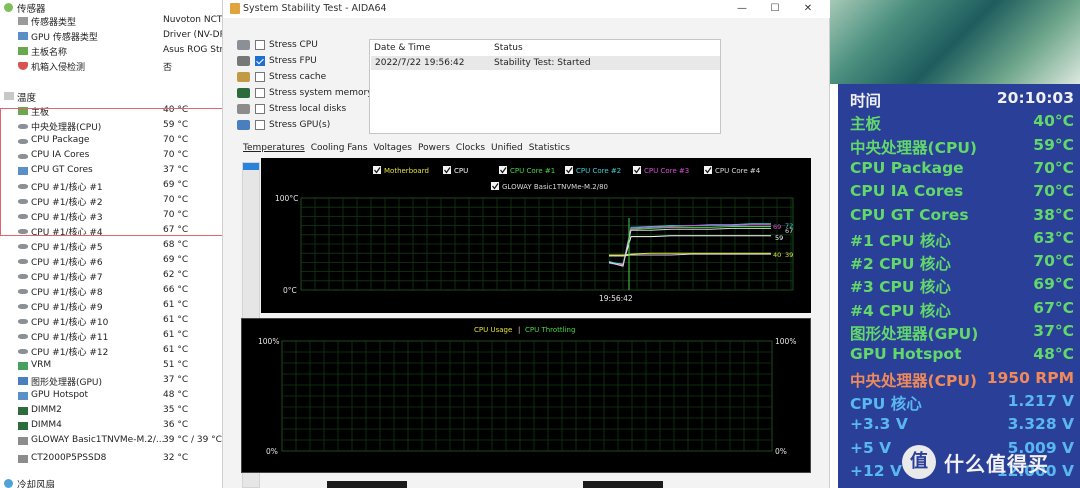  Describe the element at coordinates (281, 77) in the screenshot. I see `stress-option-stress-cache: Stress cache` at that location.